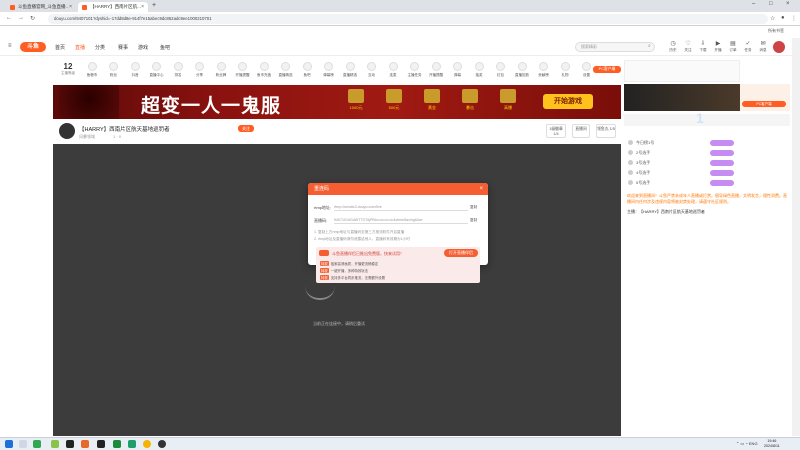 This screenshot has height=450, width=800. Describe the element at coordinates (565, 70) in the screenshot. I see `function-item: 礼物` at that location.